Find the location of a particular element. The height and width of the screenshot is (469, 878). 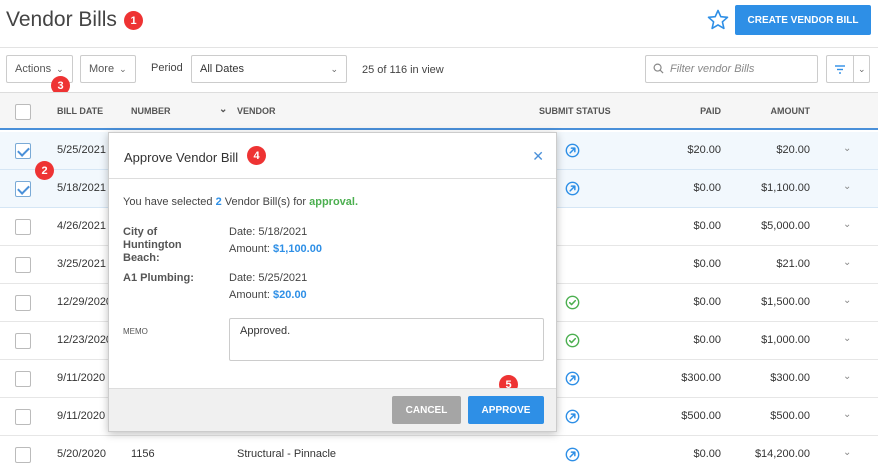

vendor-detail: Date: 5/18/2021 Amount: $1,100.00 is located at coordinates (275, 241).